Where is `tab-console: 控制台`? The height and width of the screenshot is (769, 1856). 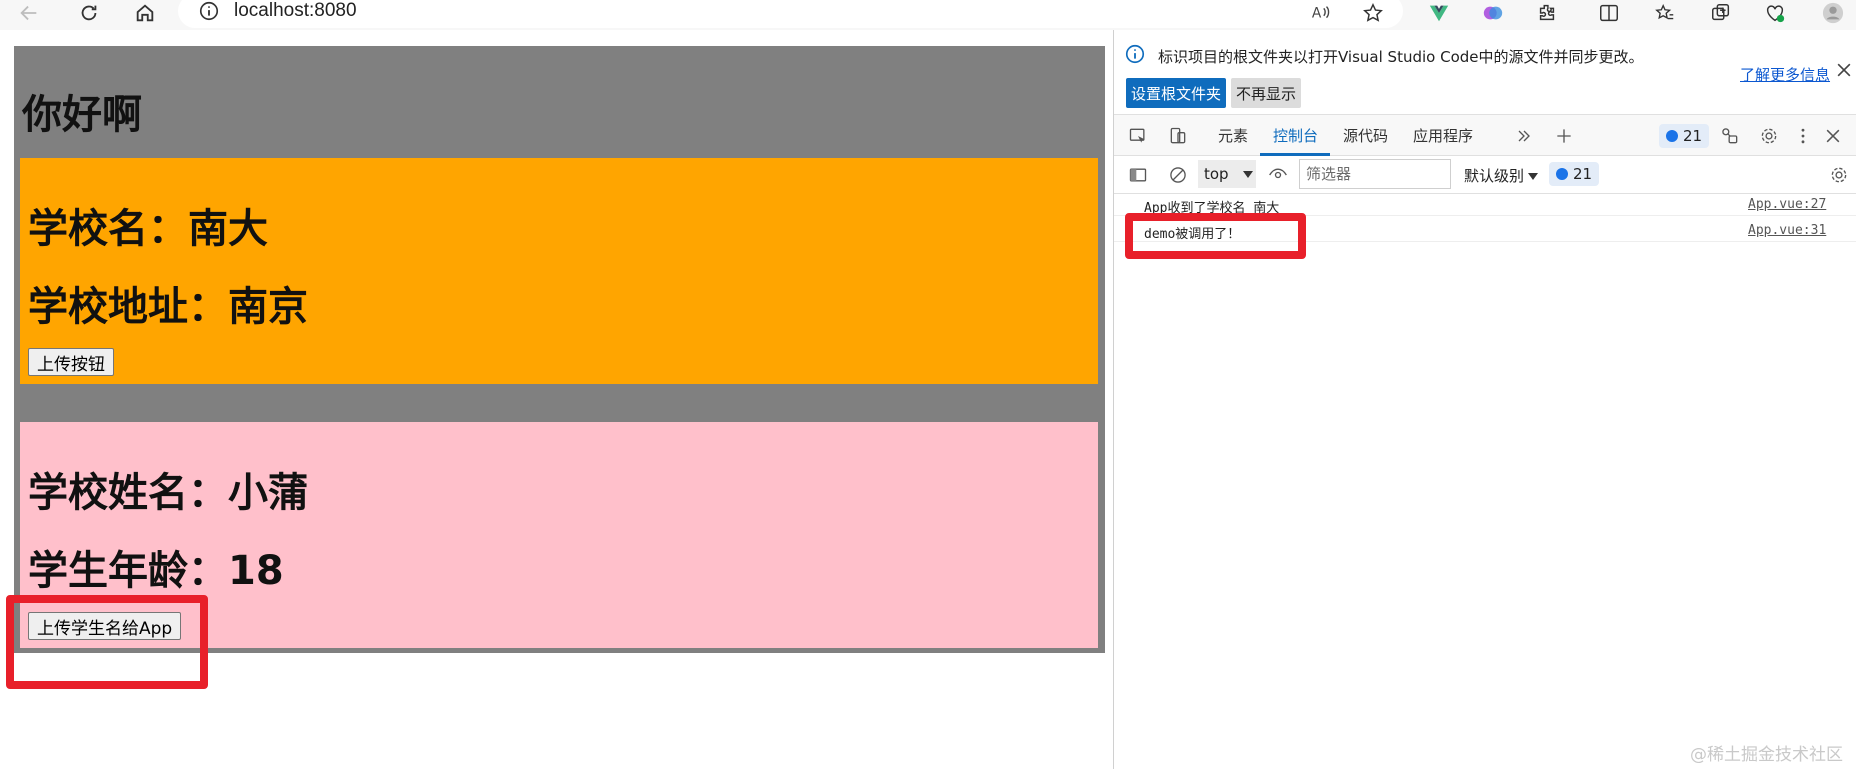
tab-console: 控制台 is located at coordinates (1295, 135).